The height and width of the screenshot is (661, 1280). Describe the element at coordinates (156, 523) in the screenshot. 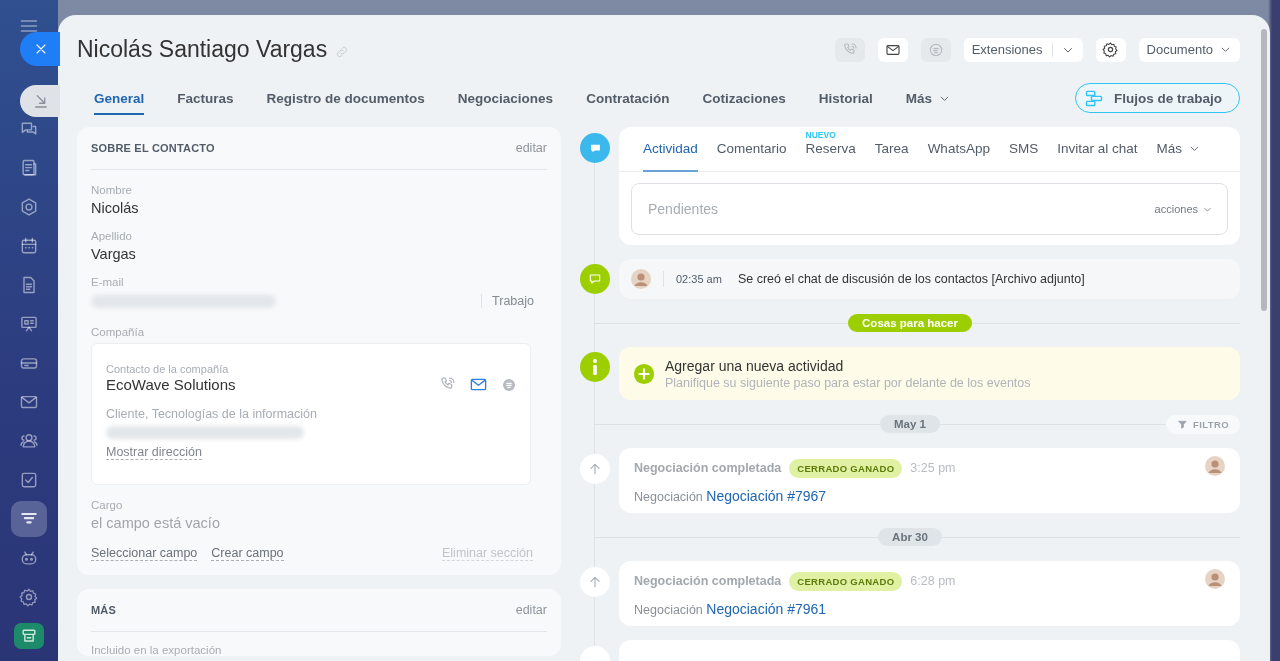

I see `empty-field-note: el campo está vacío` at that location.